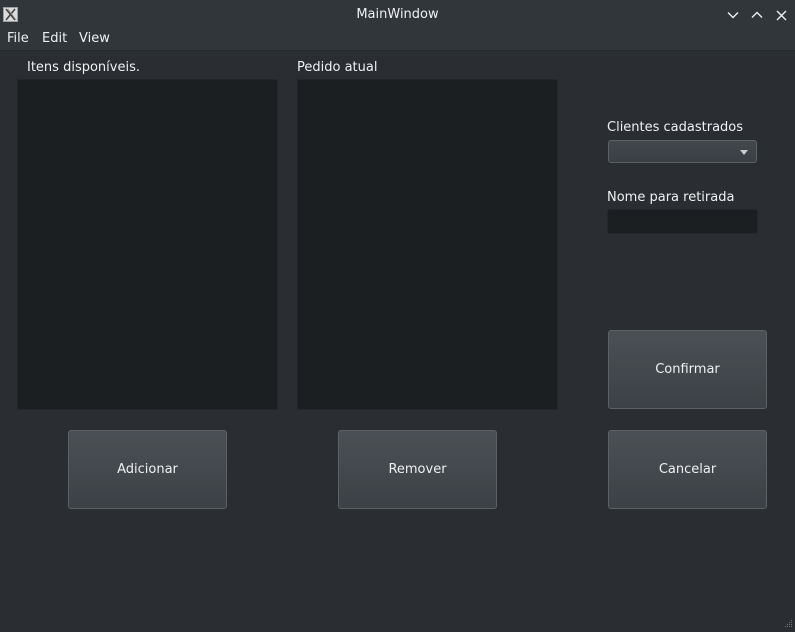 Image resolution: width=795 pixels, height=632 pixels. Describe the element at coordinates (744, 152) in the screenshot. I see `chevron-down-icon` at that location.